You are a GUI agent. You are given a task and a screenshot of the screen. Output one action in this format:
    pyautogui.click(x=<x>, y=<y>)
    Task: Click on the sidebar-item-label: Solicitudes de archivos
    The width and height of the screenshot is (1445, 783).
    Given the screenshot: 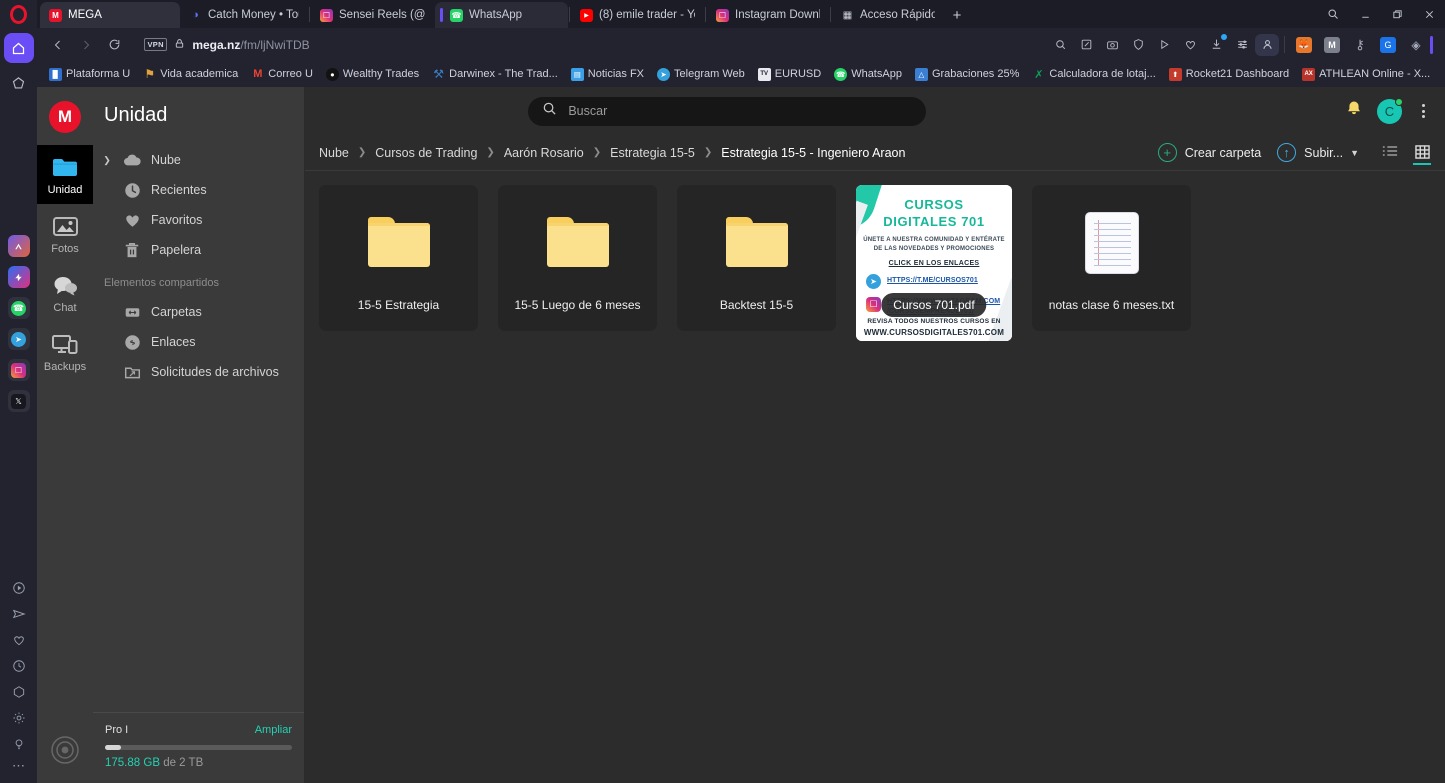 What is the action you would take?
    pyautogui.click(x=215, y=372)
    